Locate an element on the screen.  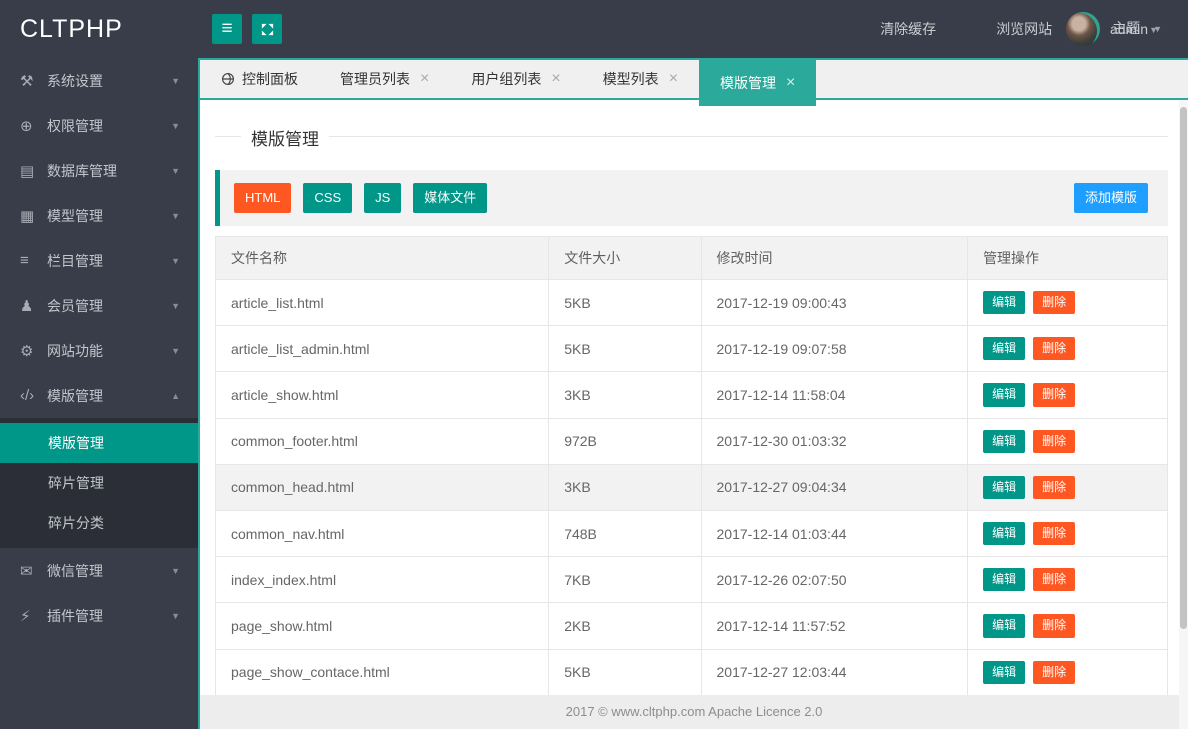
tab-admin-list: 管理员列表 × is located at coordinates (384, 79).